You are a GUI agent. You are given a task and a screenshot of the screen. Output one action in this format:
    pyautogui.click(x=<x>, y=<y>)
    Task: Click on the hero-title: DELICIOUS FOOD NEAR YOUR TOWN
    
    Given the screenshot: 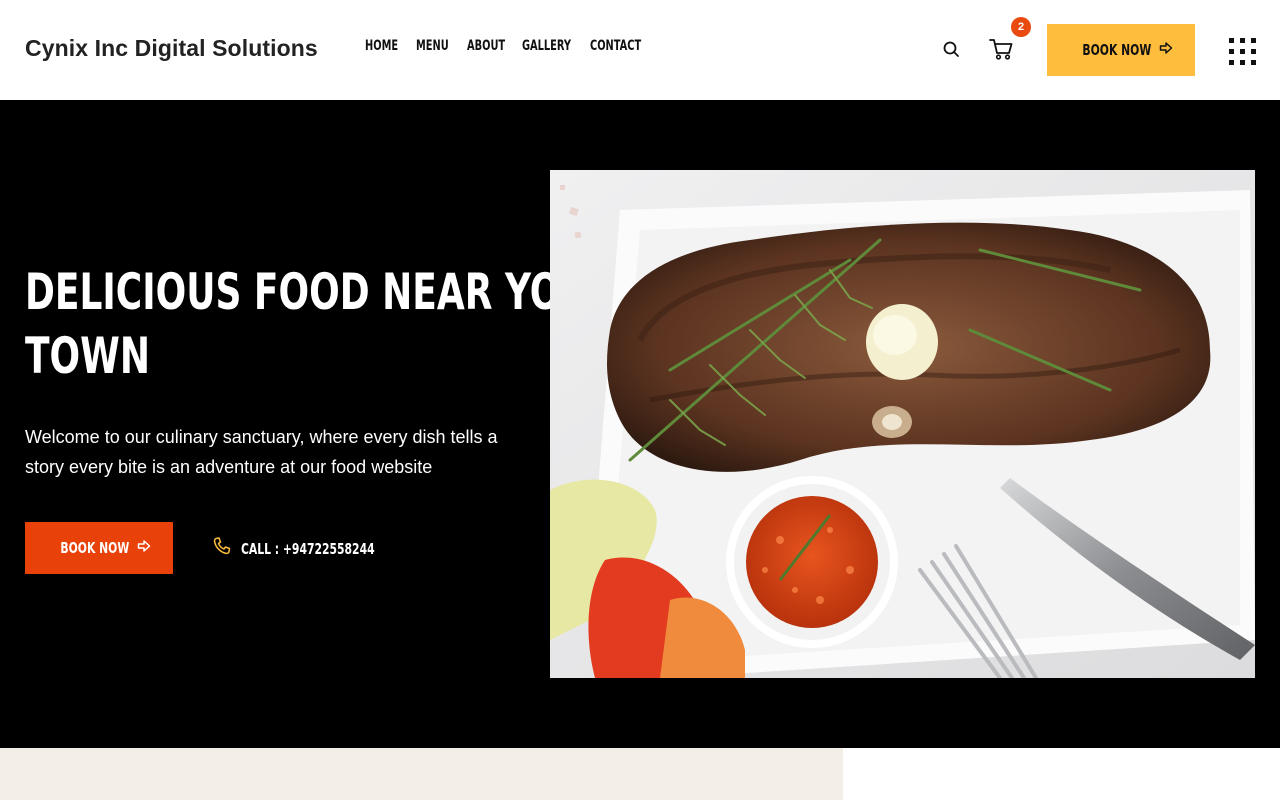 What is the action you would take?
    pyautogui.click(x=321, y=324)
    